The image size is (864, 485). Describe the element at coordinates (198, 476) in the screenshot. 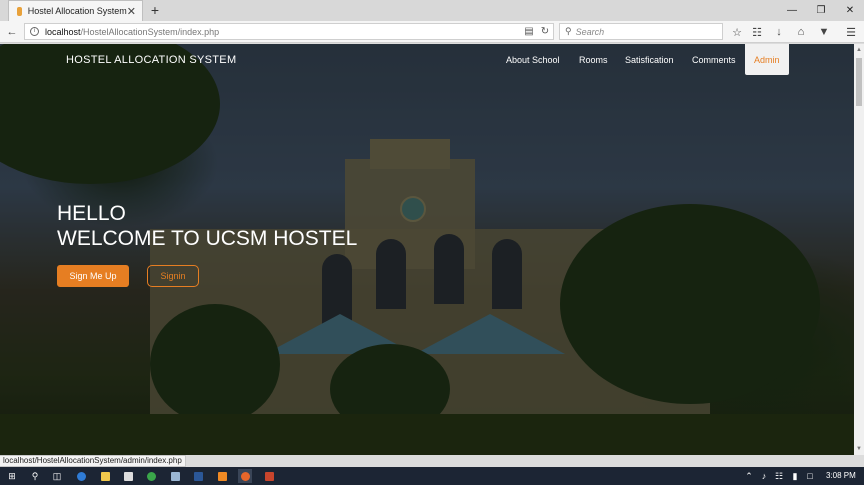

I see `word-icon` at that location.